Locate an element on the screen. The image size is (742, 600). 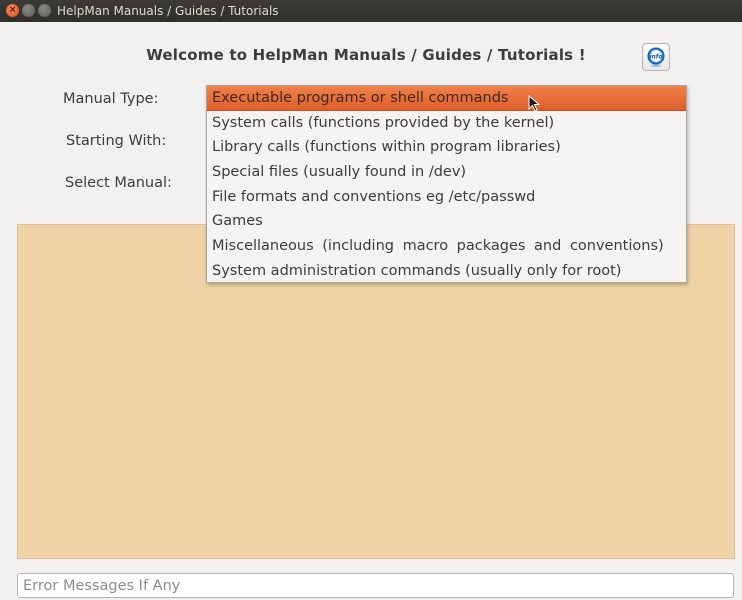
close-window-button: × is located at coordinates (12, 10).